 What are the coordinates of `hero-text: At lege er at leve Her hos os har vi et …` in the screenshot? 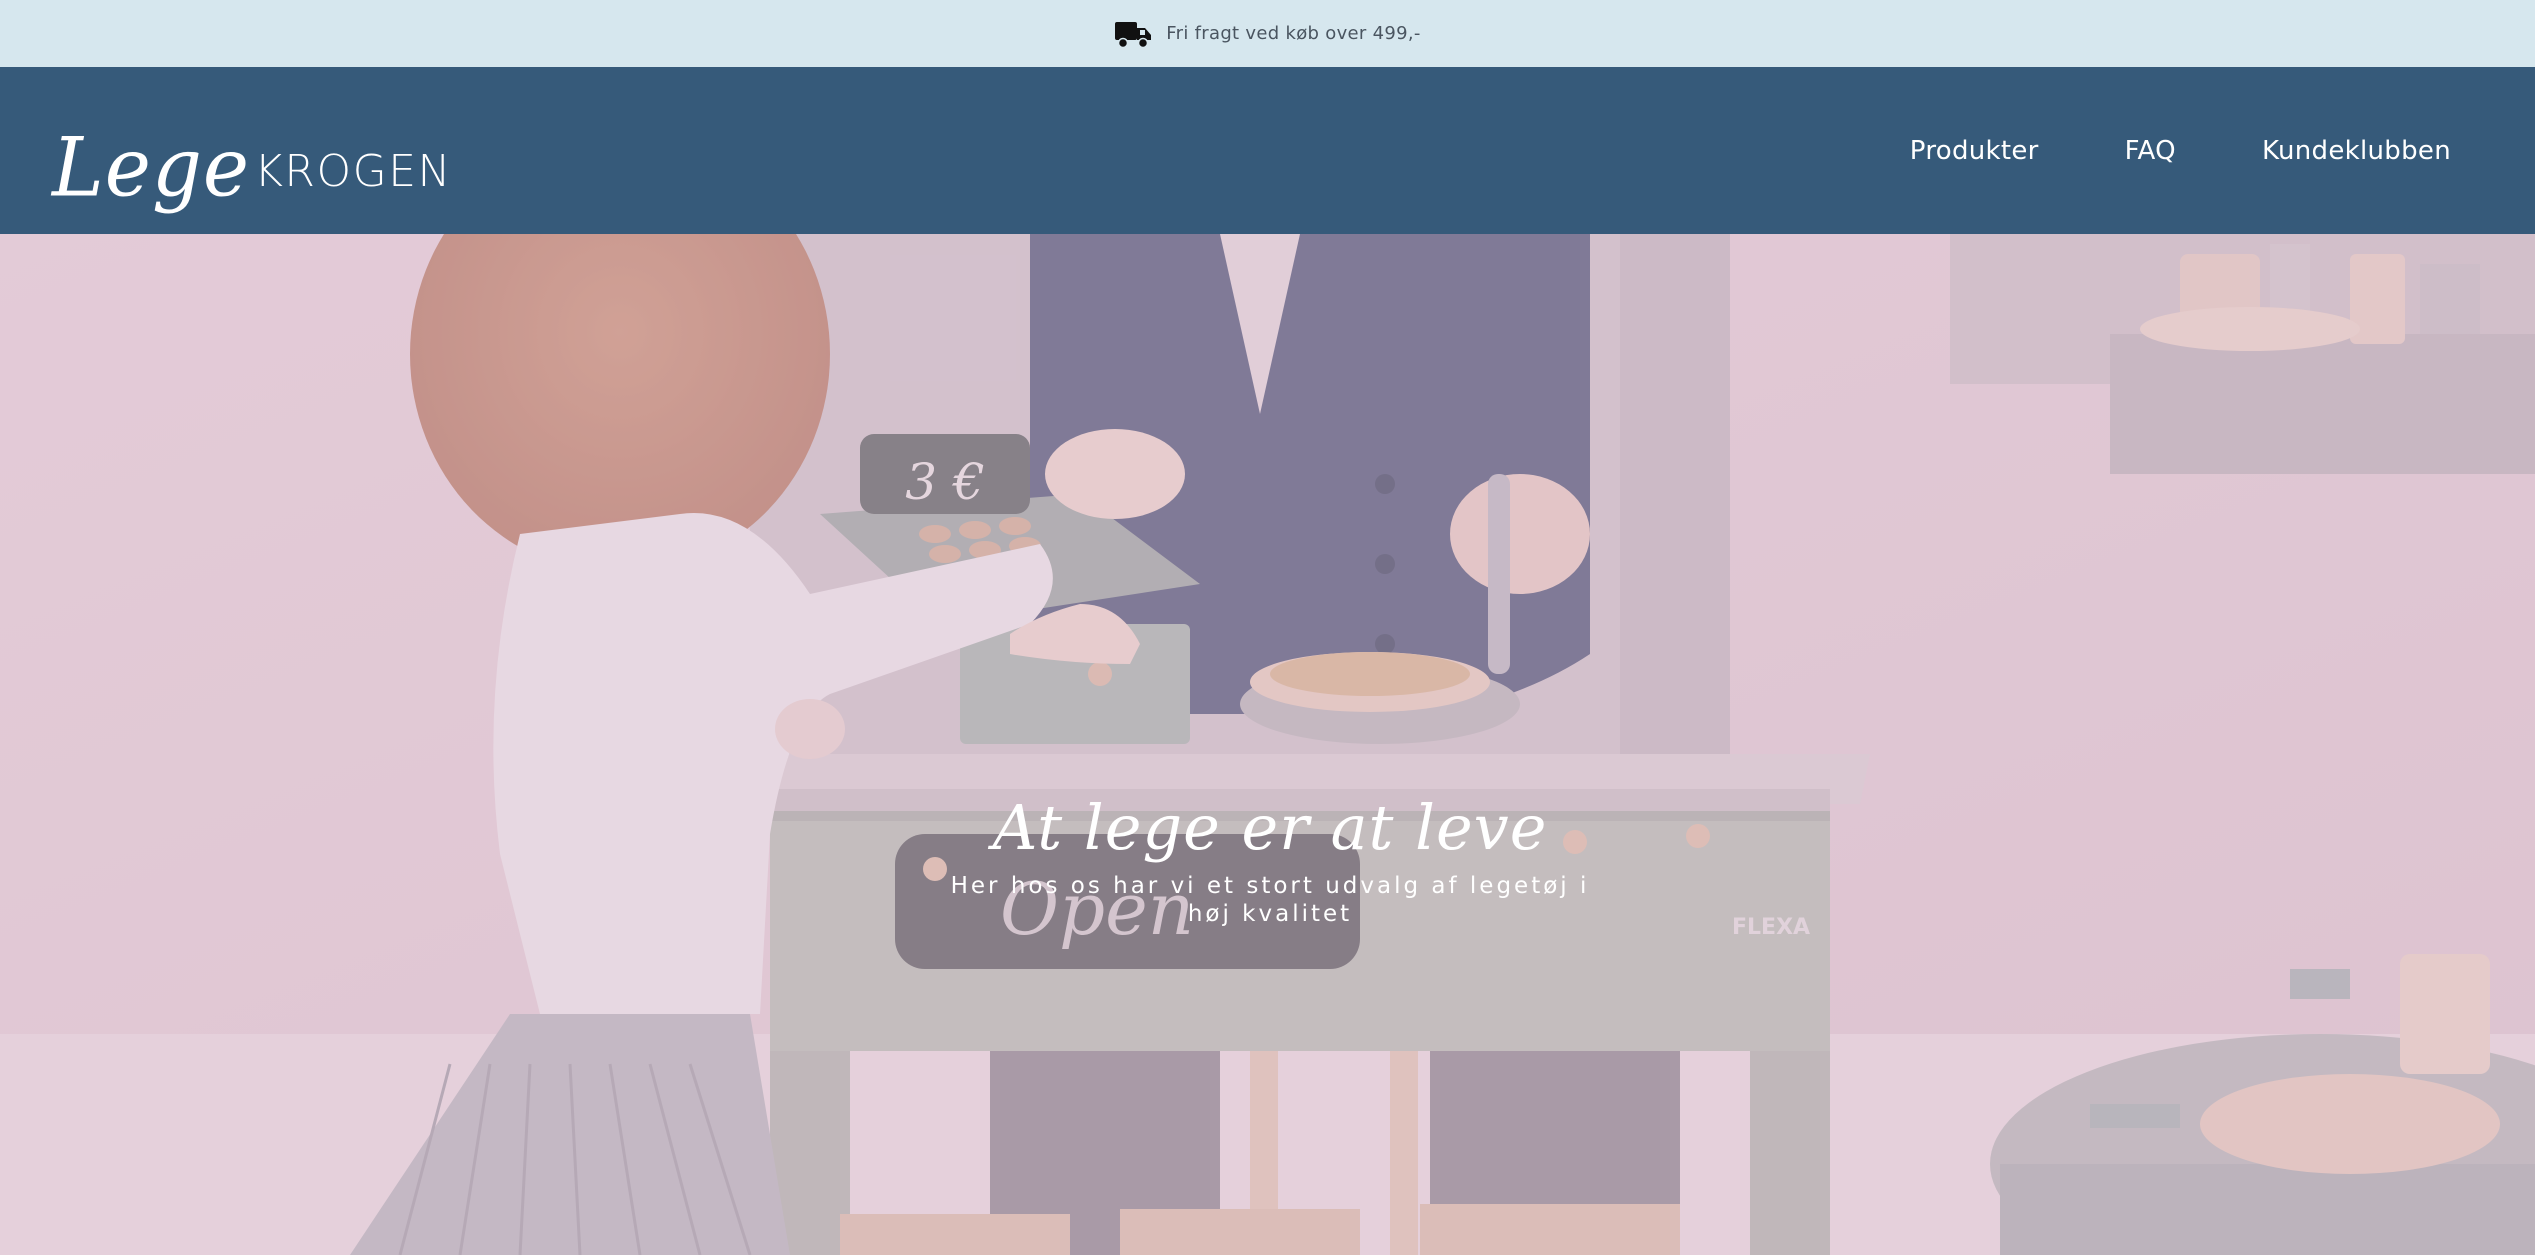 It's located at (1270, 859).